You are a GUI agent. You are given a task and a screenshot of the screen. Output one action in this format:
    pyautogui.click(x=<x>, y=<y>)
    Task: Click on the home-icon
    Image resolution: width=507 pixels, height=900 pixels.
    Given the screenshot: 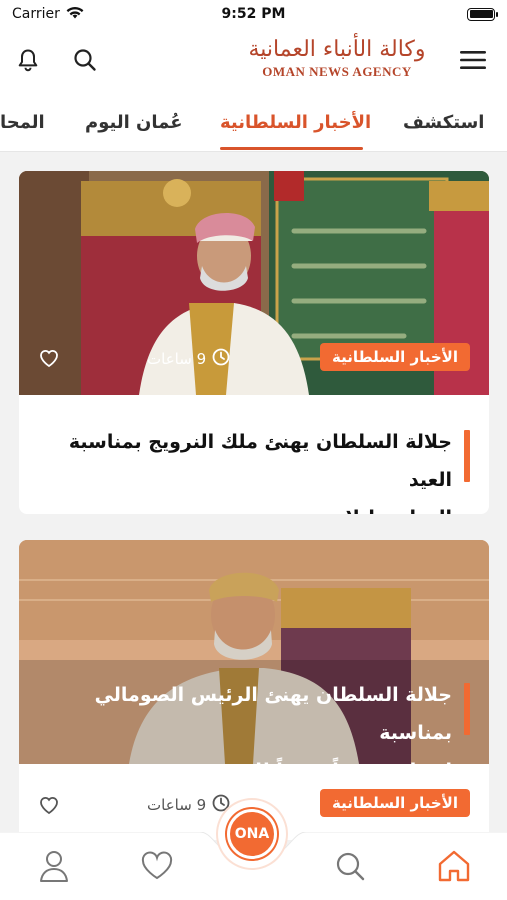 What is the action you would take?
    pyautogui.click(x=454, y=866)
    